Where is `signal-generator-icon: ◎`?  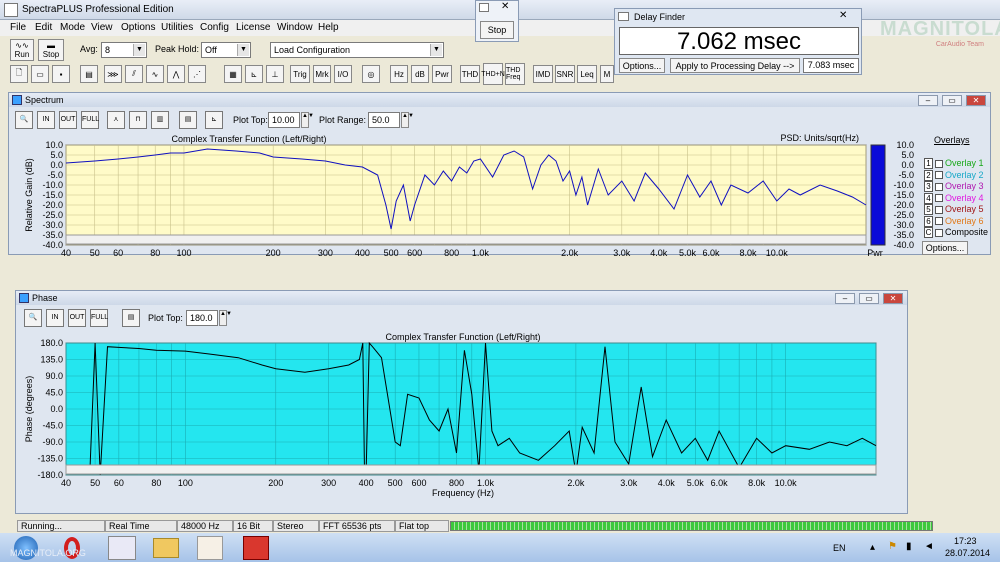
signal-generator-icon: ◎ is located at coordinates (371, 74).